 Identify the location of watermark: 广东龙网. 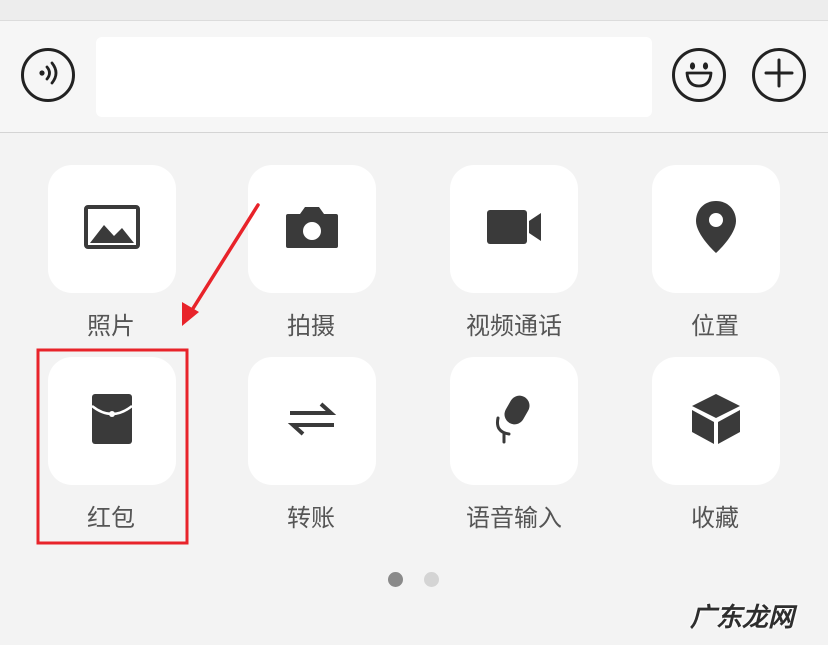
(742, 618).